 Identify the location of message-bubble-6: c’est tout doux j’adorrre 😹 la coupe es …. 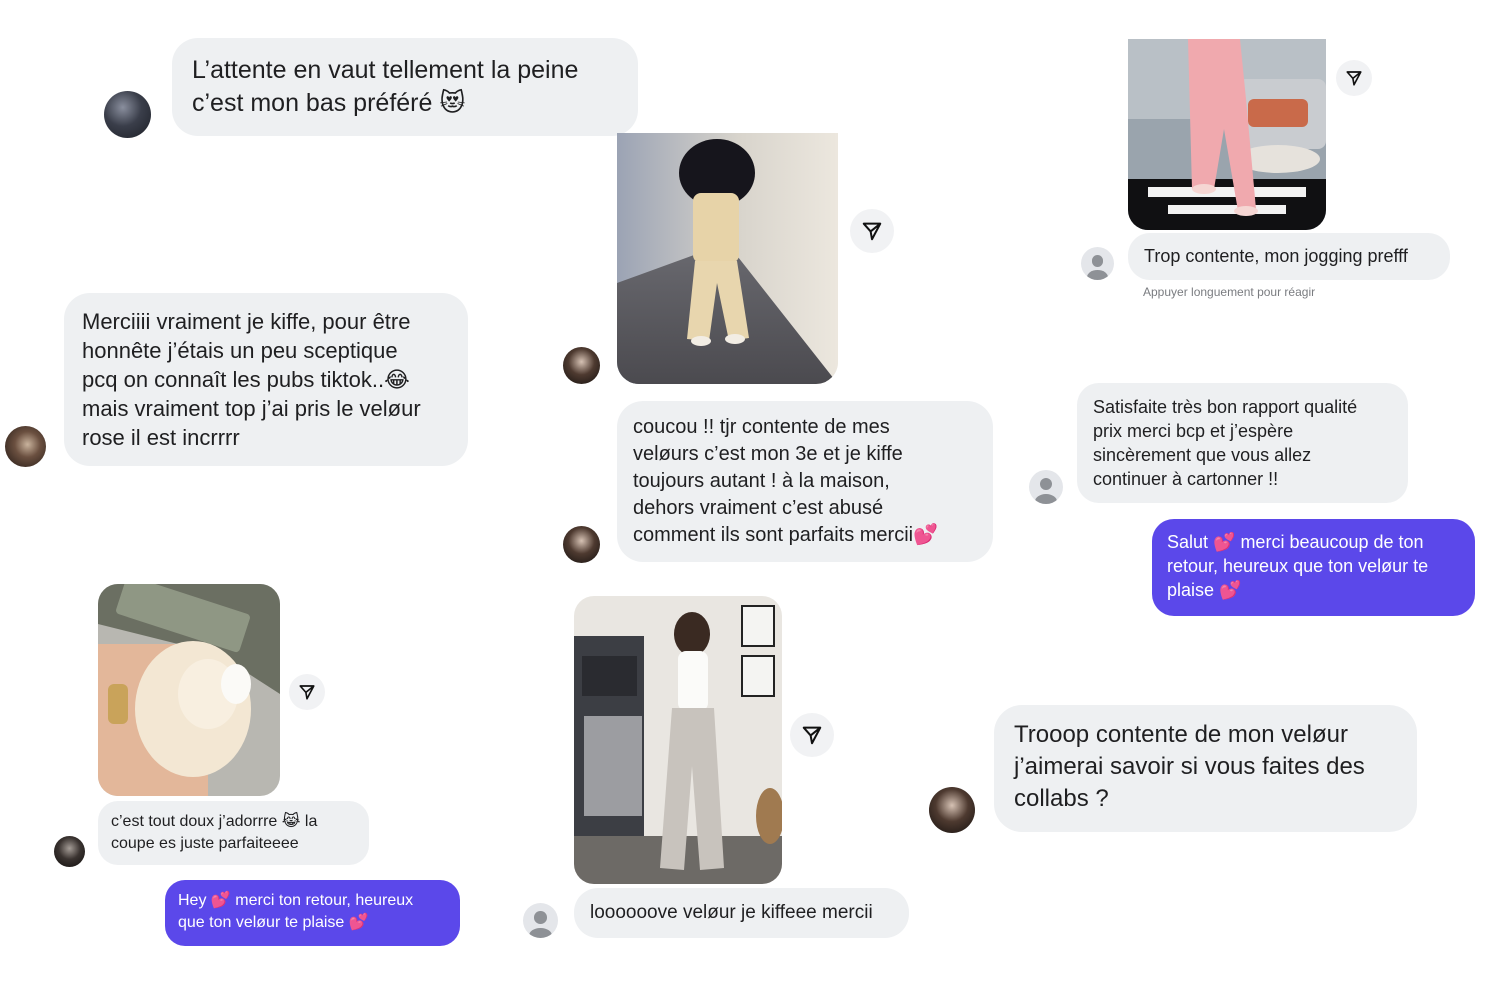
(233, 833).